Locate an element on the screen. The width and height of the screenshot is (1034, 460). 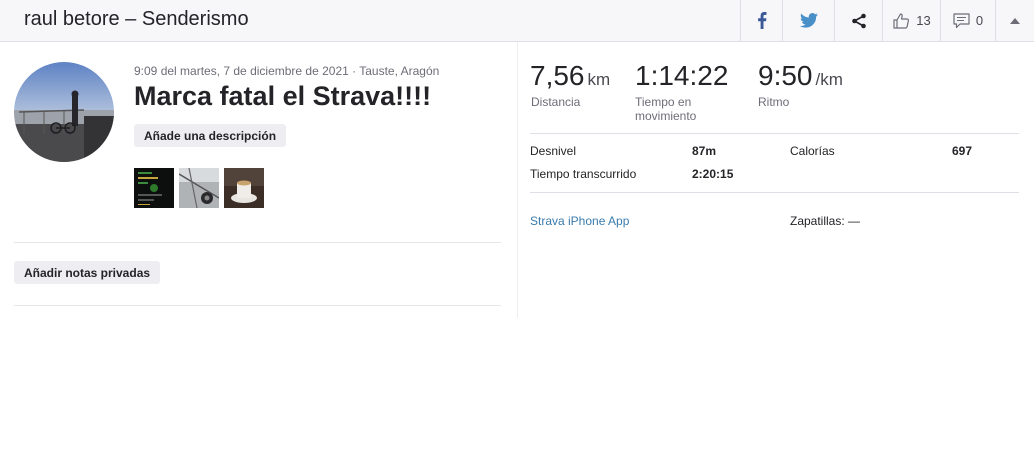
moving-time-stat: 1:14:22 is located at coordinates (681, 76).